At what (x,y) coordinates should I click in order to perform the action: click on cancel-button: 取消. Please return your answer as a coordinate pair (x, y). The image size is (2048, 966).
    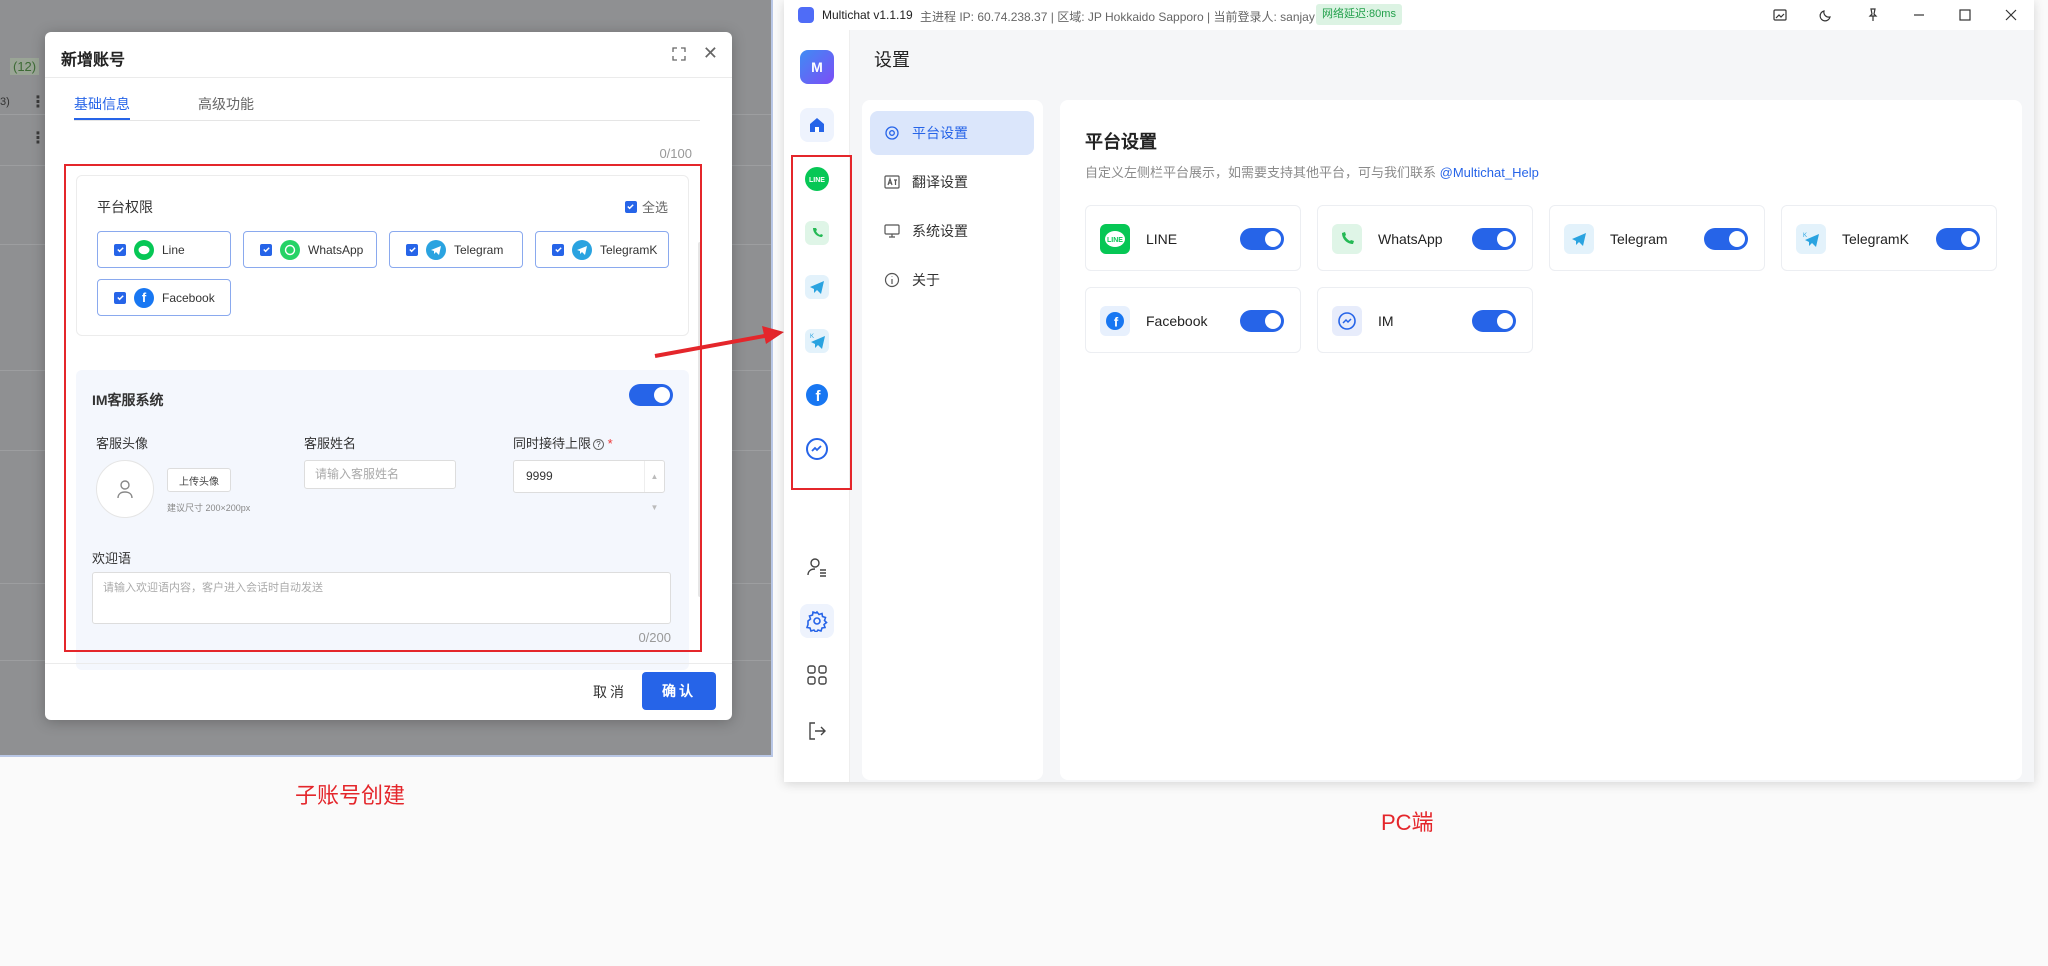
    Looking at the image, I should click on (610, 692).